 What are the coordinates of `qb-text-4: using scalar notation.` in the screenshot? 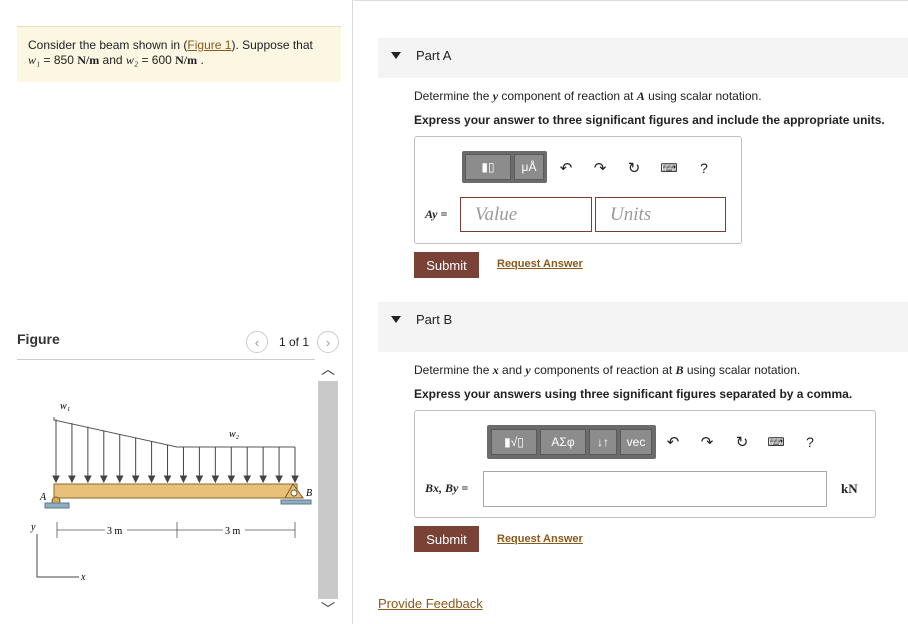 It's located at (742, 370).